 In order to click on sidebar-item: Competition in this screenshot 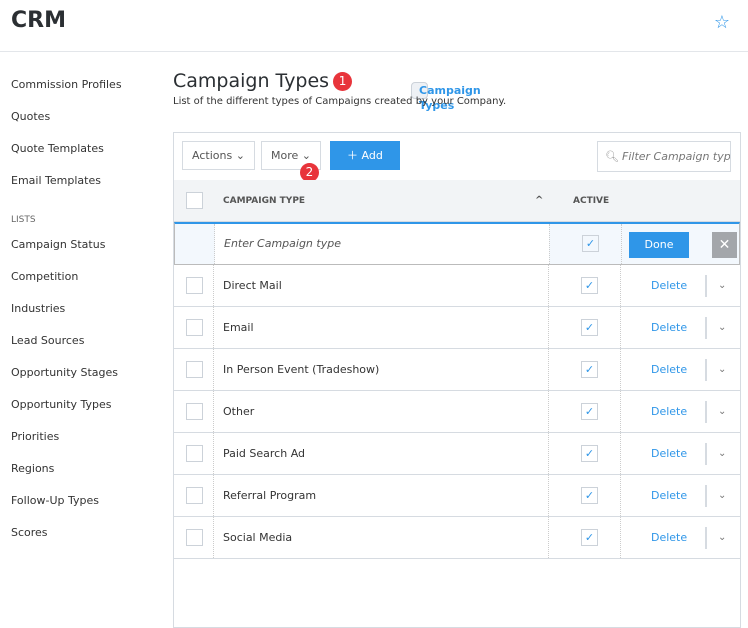, I will do `click(76, 276)`.